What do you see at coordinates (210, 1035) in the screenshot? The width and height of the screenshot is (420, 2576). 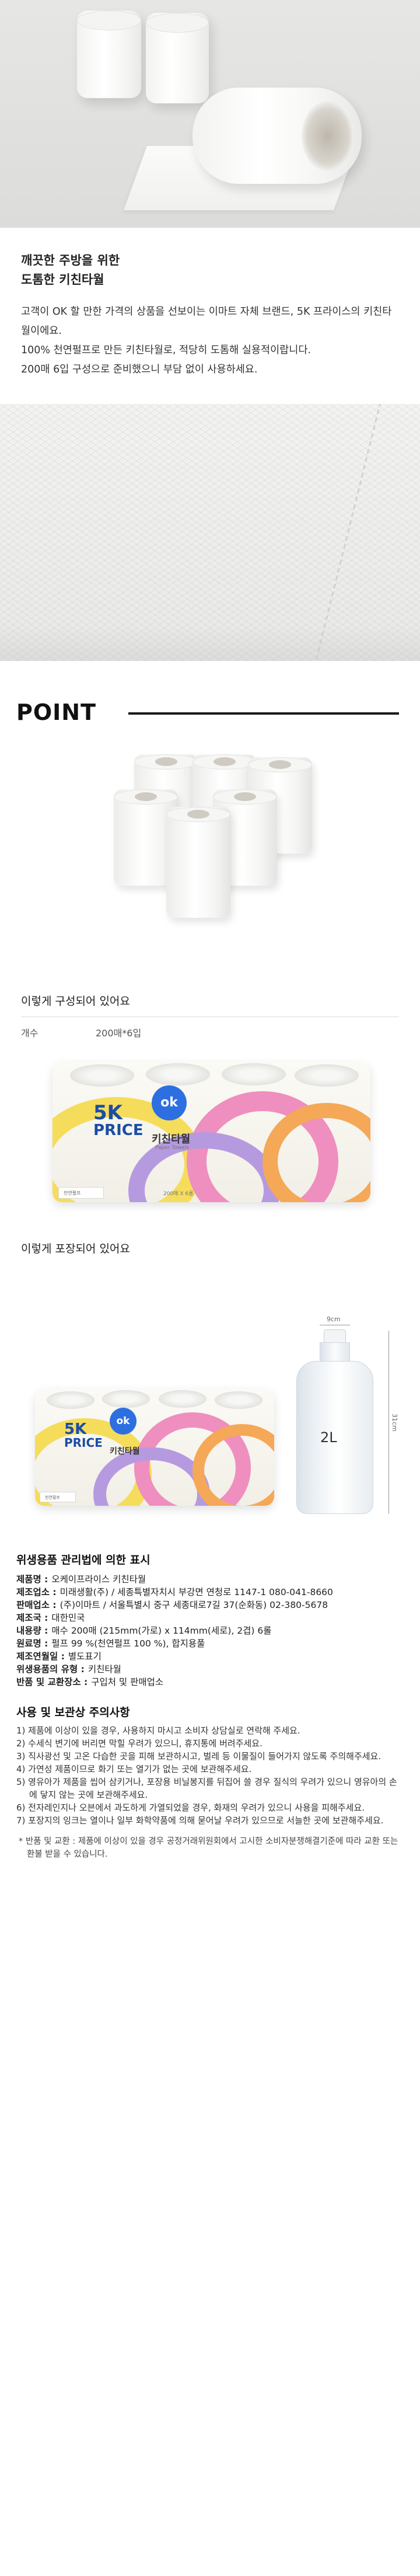 I see `spec-row: 개수 200매*6입` at bounding box center [210, 1035].